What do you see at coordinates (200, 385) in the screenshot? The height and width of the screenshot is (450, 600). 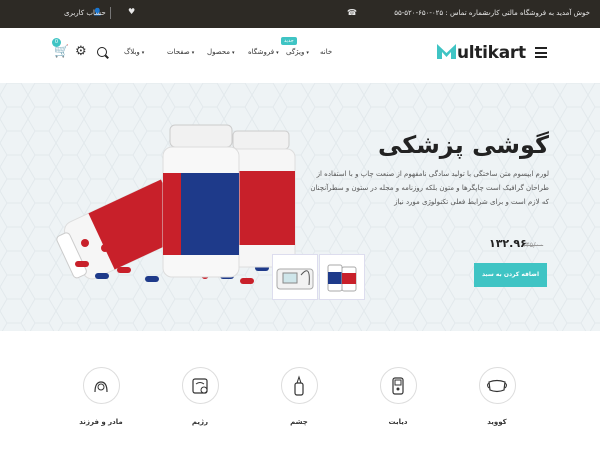 I see `diet-scale-icon` at bounding box center [200, 385].